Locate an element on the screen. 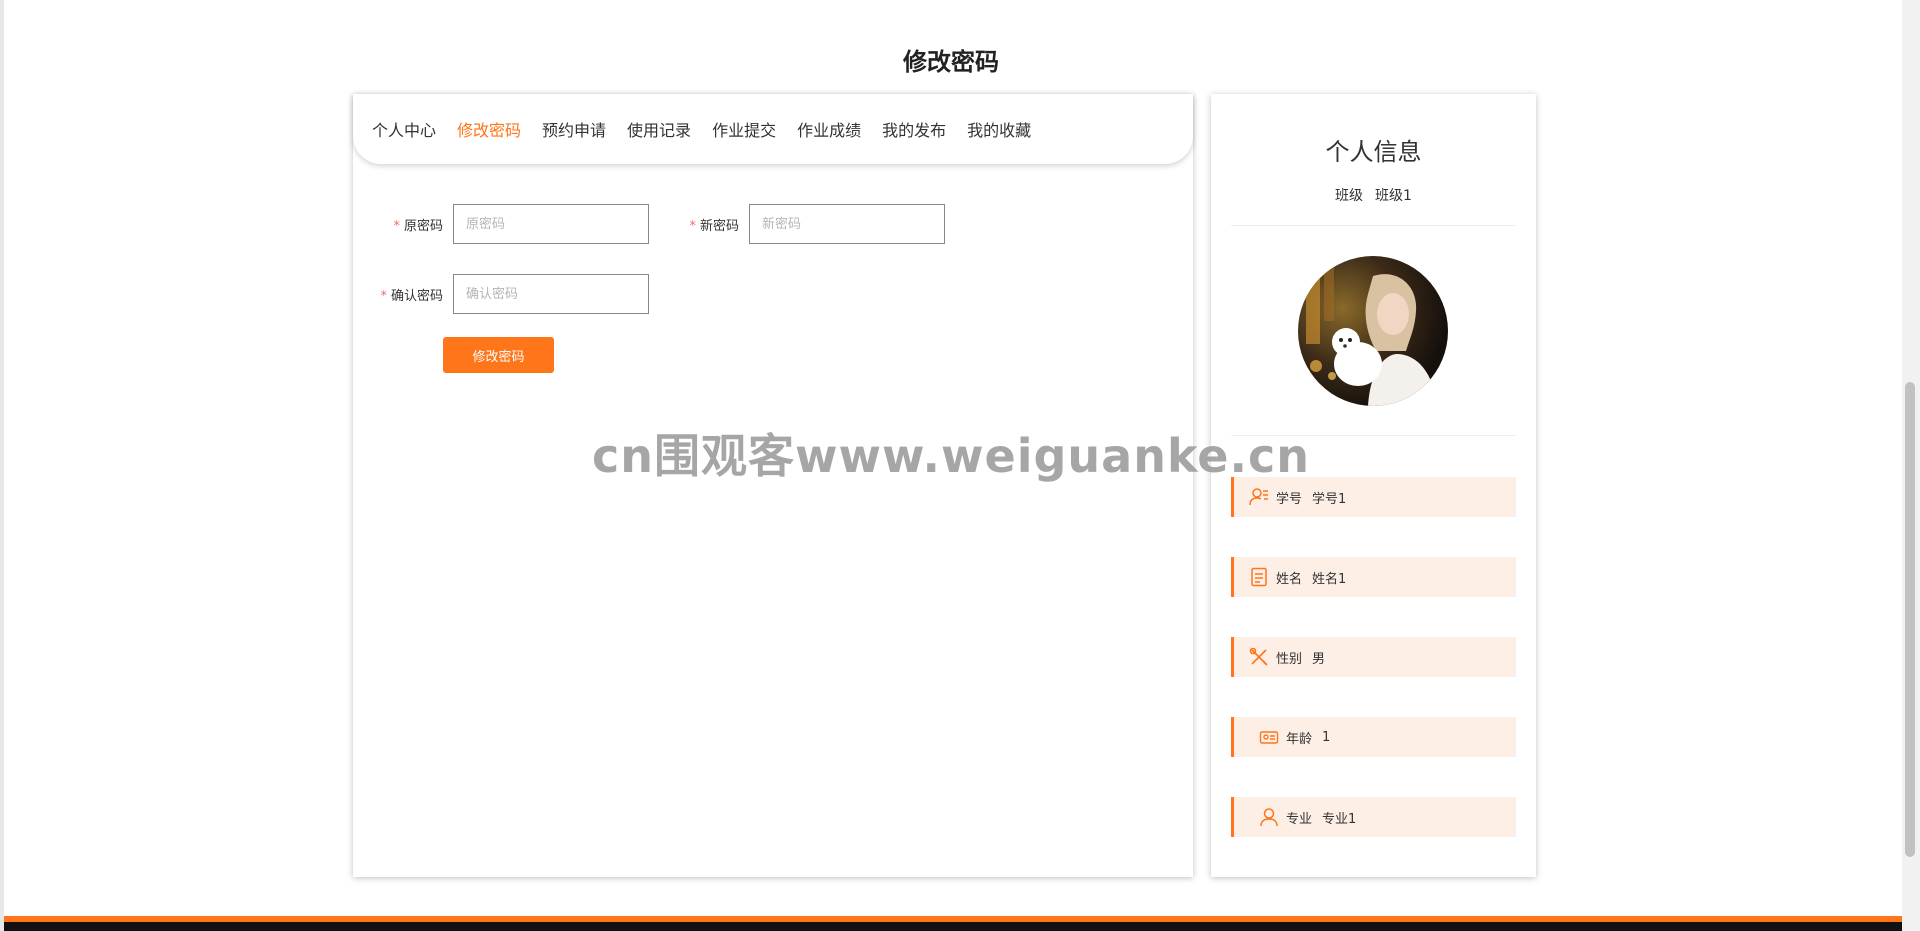 This screenshot has height=931, width=1920. old-password-input is located at coordinates (551, 224).